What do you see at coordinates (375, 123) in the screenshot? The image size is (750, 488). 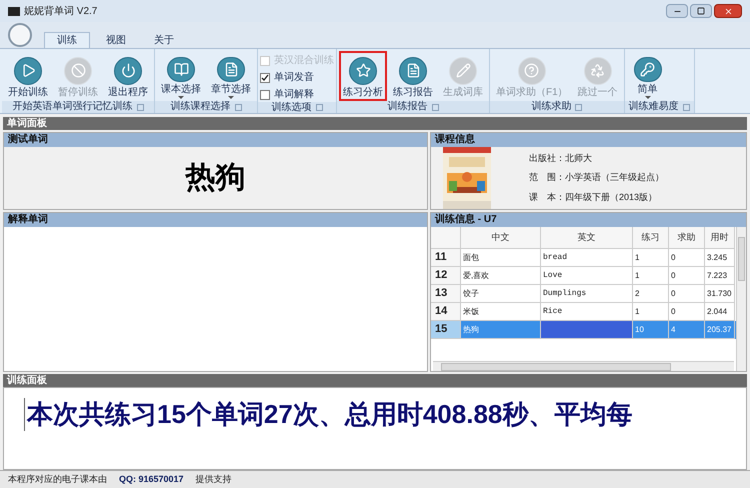 I see `panel-header: 单词面板` at bounding box center [375, 123].